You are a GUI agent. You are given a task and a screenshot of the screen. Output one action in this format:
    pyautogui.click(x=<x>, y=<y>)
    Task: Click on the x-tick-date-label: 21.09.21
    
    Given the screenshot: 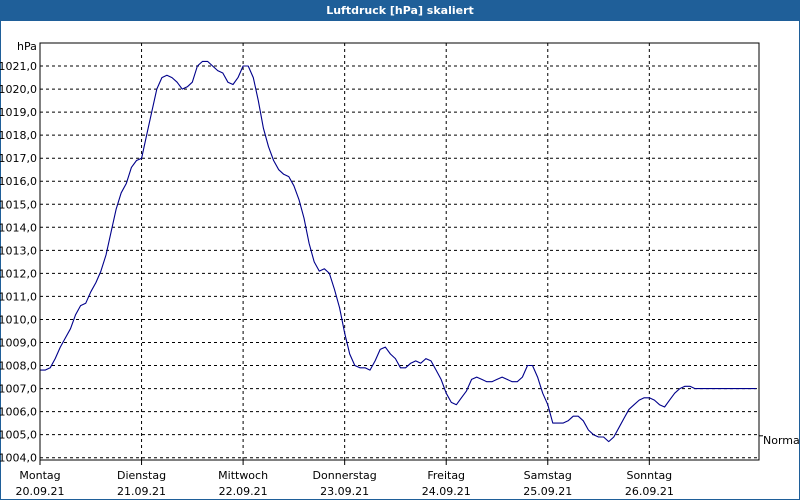 What is the action you would take?
    pyautogui.click(x=141, y=491)
    